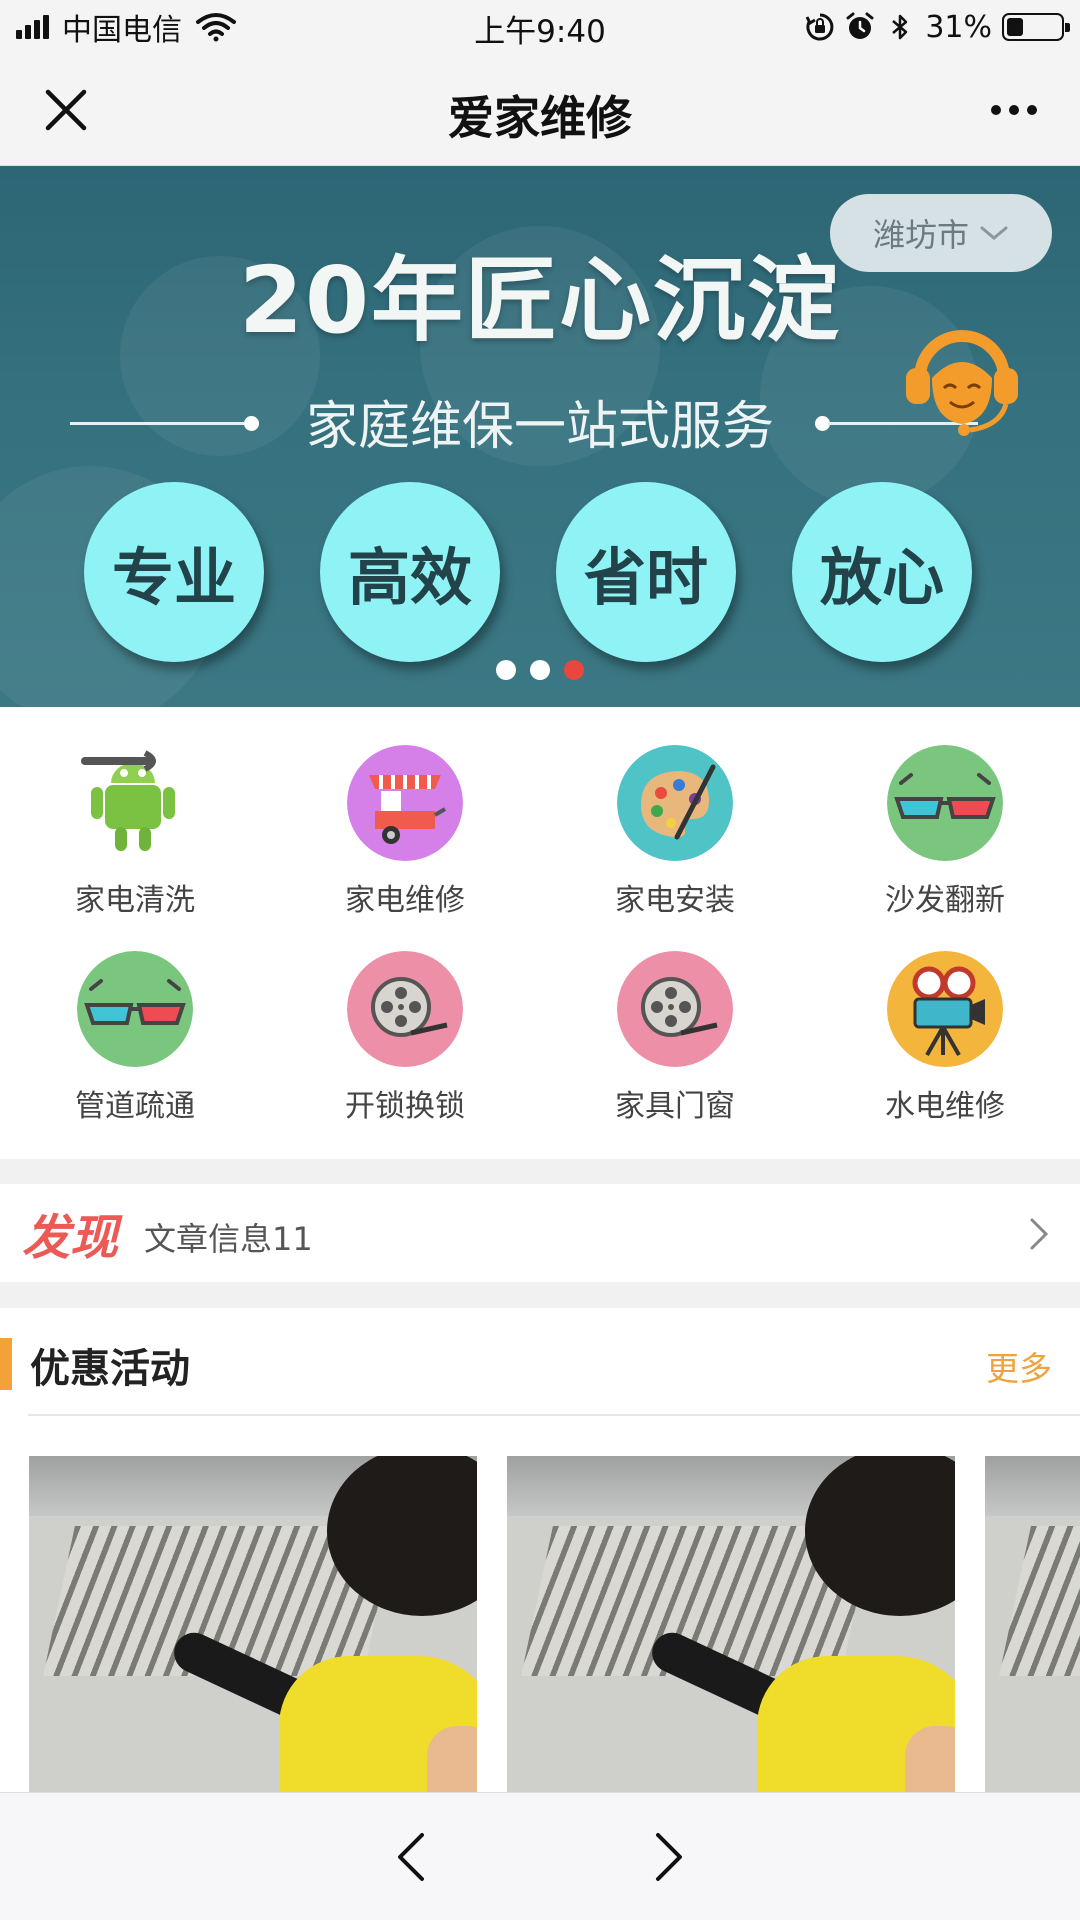 The image size is (1080, 1920). Describe the element at coordinates (1039, 1601) in the screenshot. I see `card-vent` at that location.